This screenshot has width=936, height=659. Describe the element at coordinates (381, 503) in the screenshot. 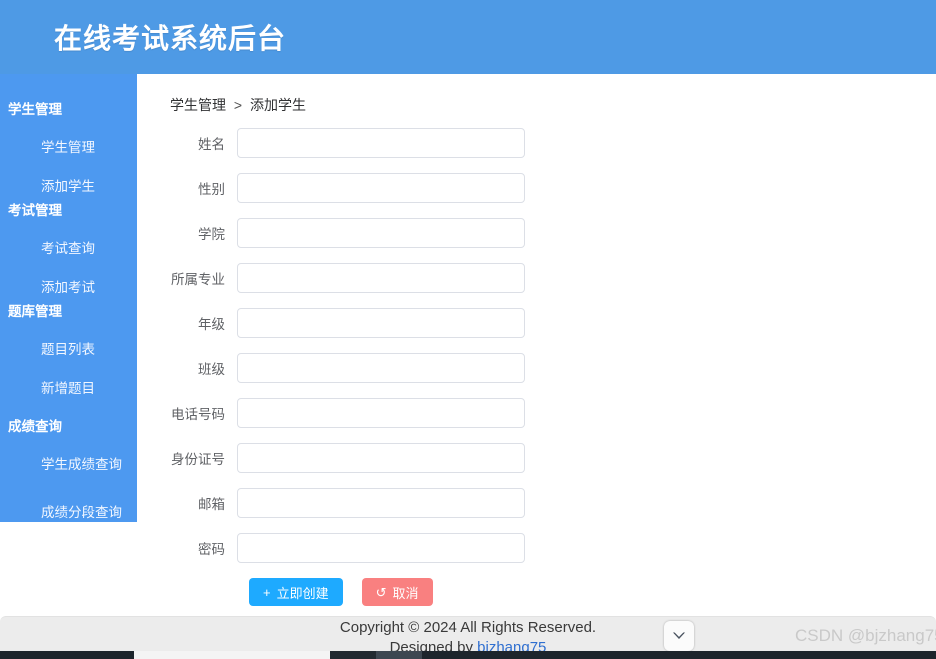

I see `input-email` at that location.